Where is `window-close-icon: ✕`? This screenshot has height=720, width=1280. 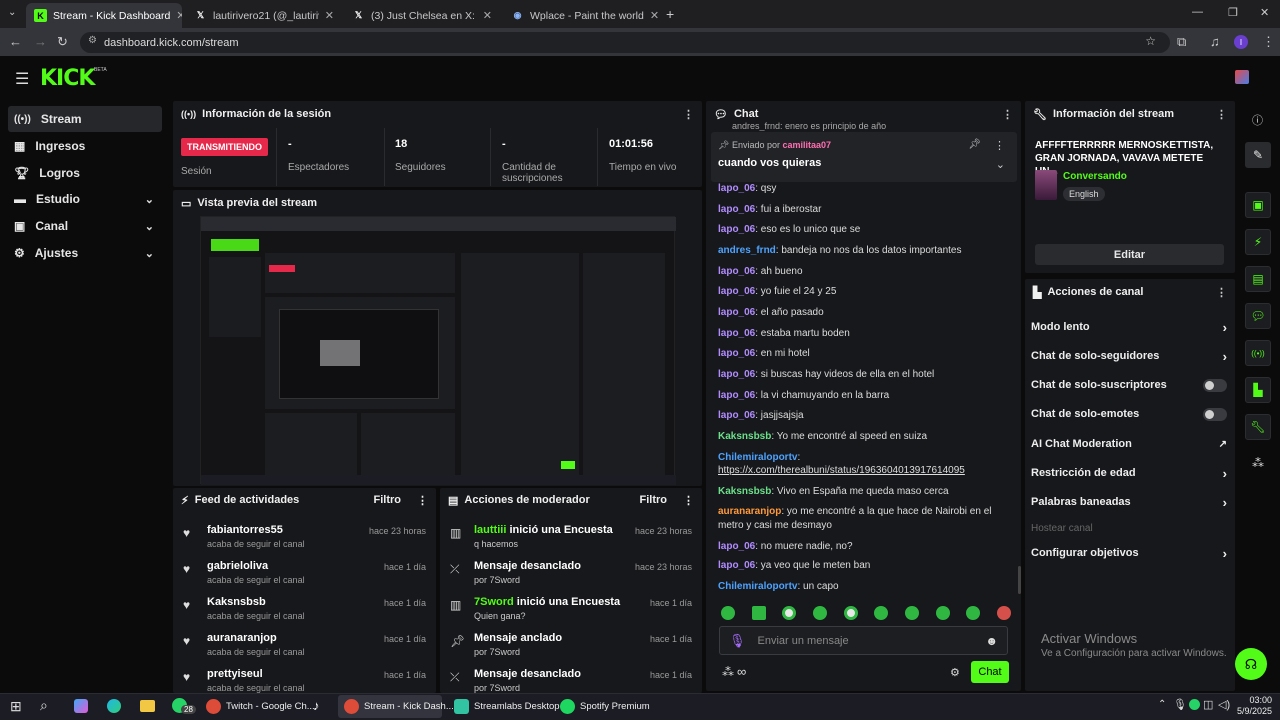
window-close-icon: ✕ is located at coordinates (1264, 12).